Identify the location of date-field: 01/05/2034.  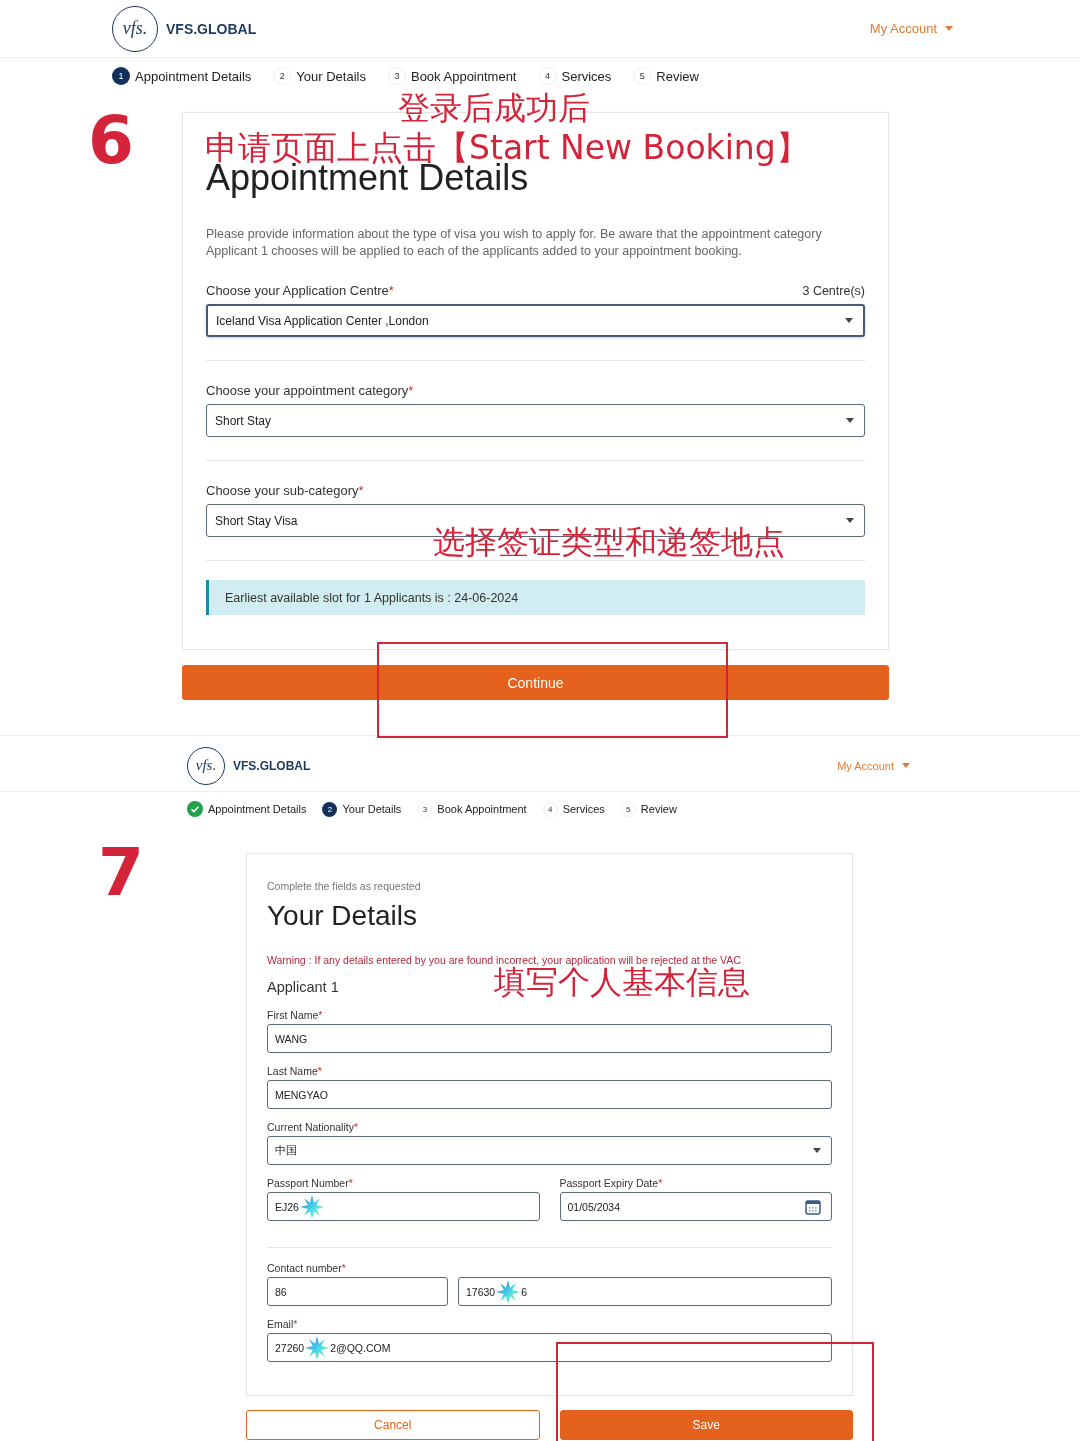
(695, 1206).